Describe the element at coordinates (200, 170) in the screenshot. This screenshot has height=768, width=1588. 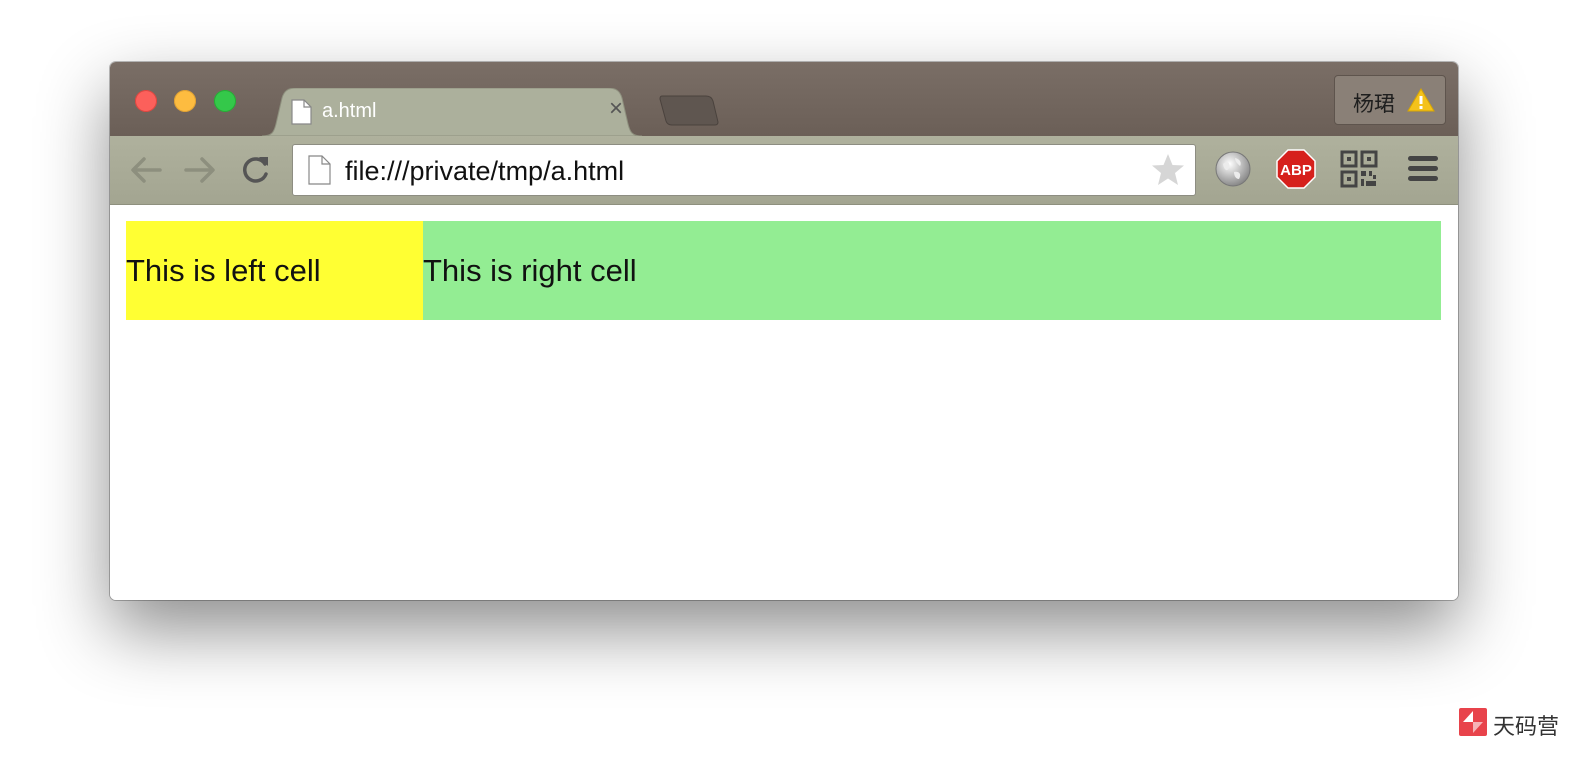
I see `forward-arrow-icon` at that location.